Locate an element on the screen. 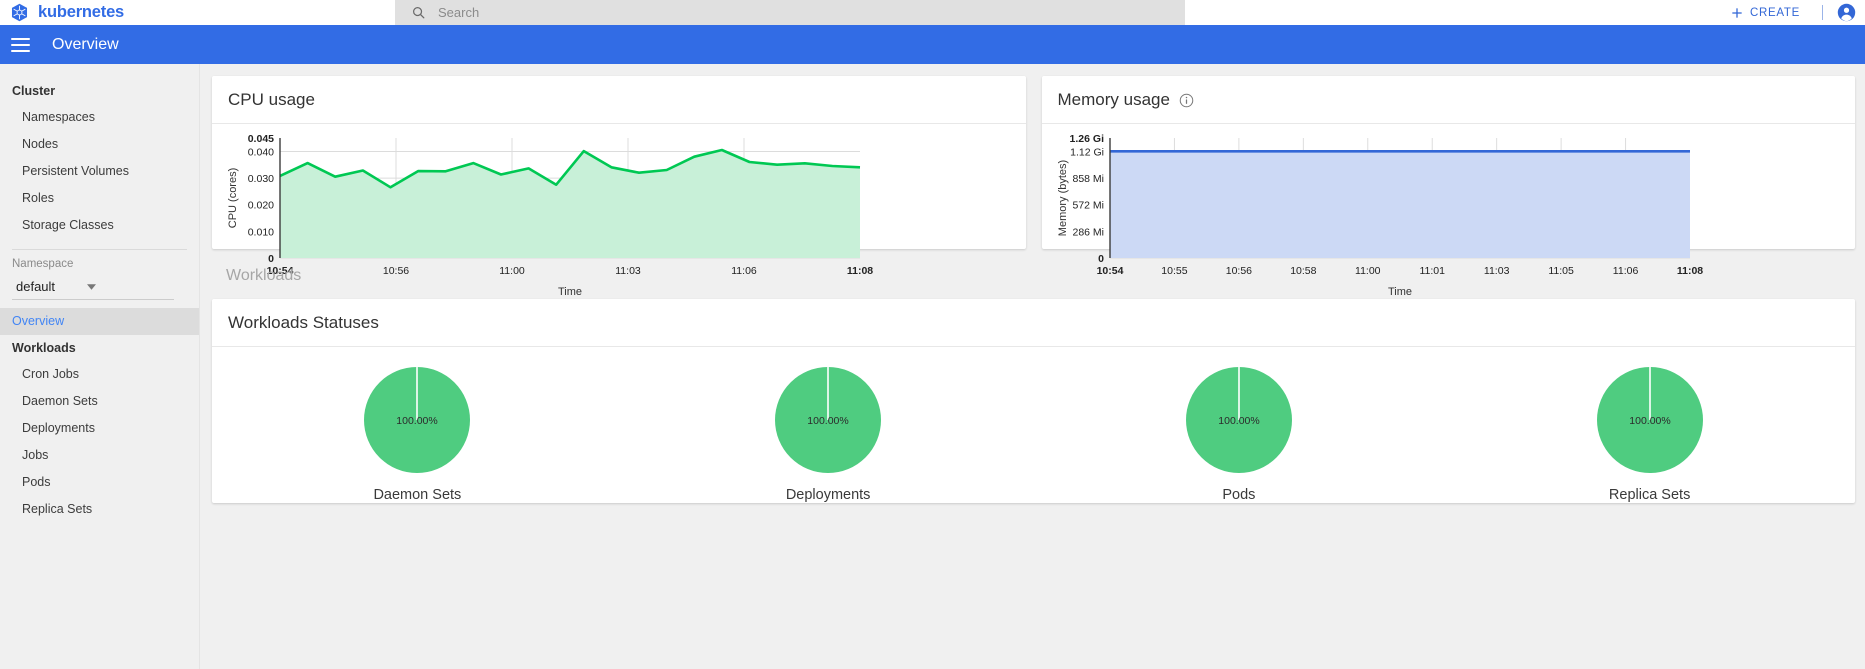 The width and height of the screenshot is (1865, 669). sidebar-divider is located at coordinates (99, 249).